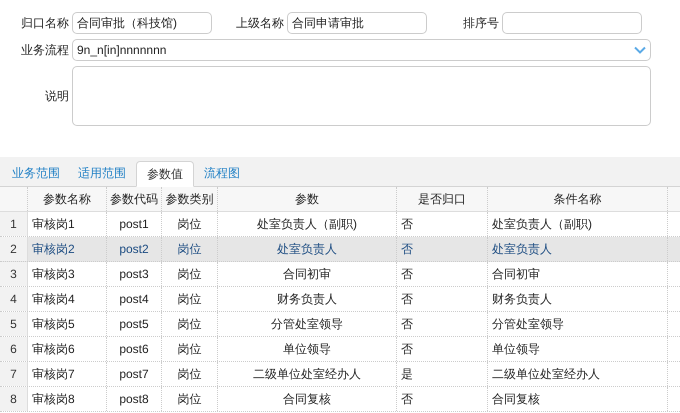 The image size is (680, 413). I want to click on field-label: 说明, so click(57, 96).